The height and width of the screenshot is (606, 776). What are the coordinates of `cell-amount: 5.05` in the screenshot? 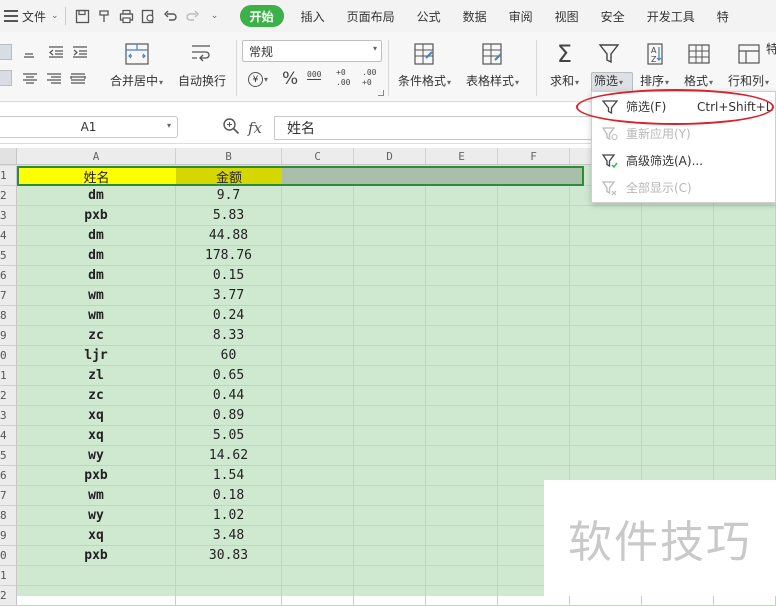 It's located at (229, 436).